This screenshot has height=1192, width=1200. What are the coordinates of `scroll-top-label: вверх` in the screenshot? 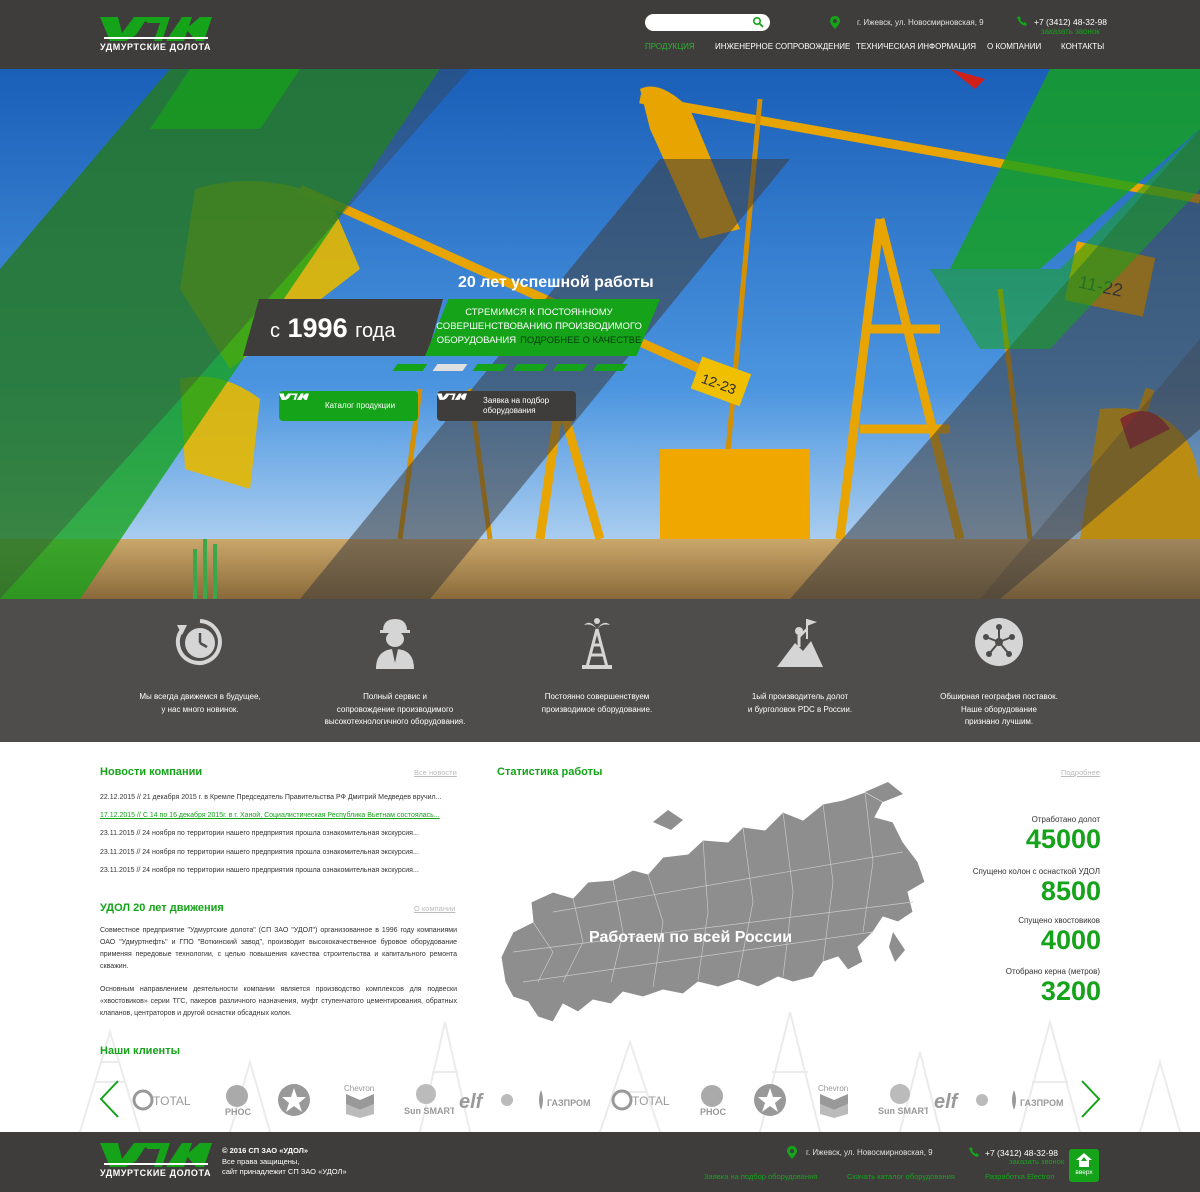 It's located at (1084, 1172).